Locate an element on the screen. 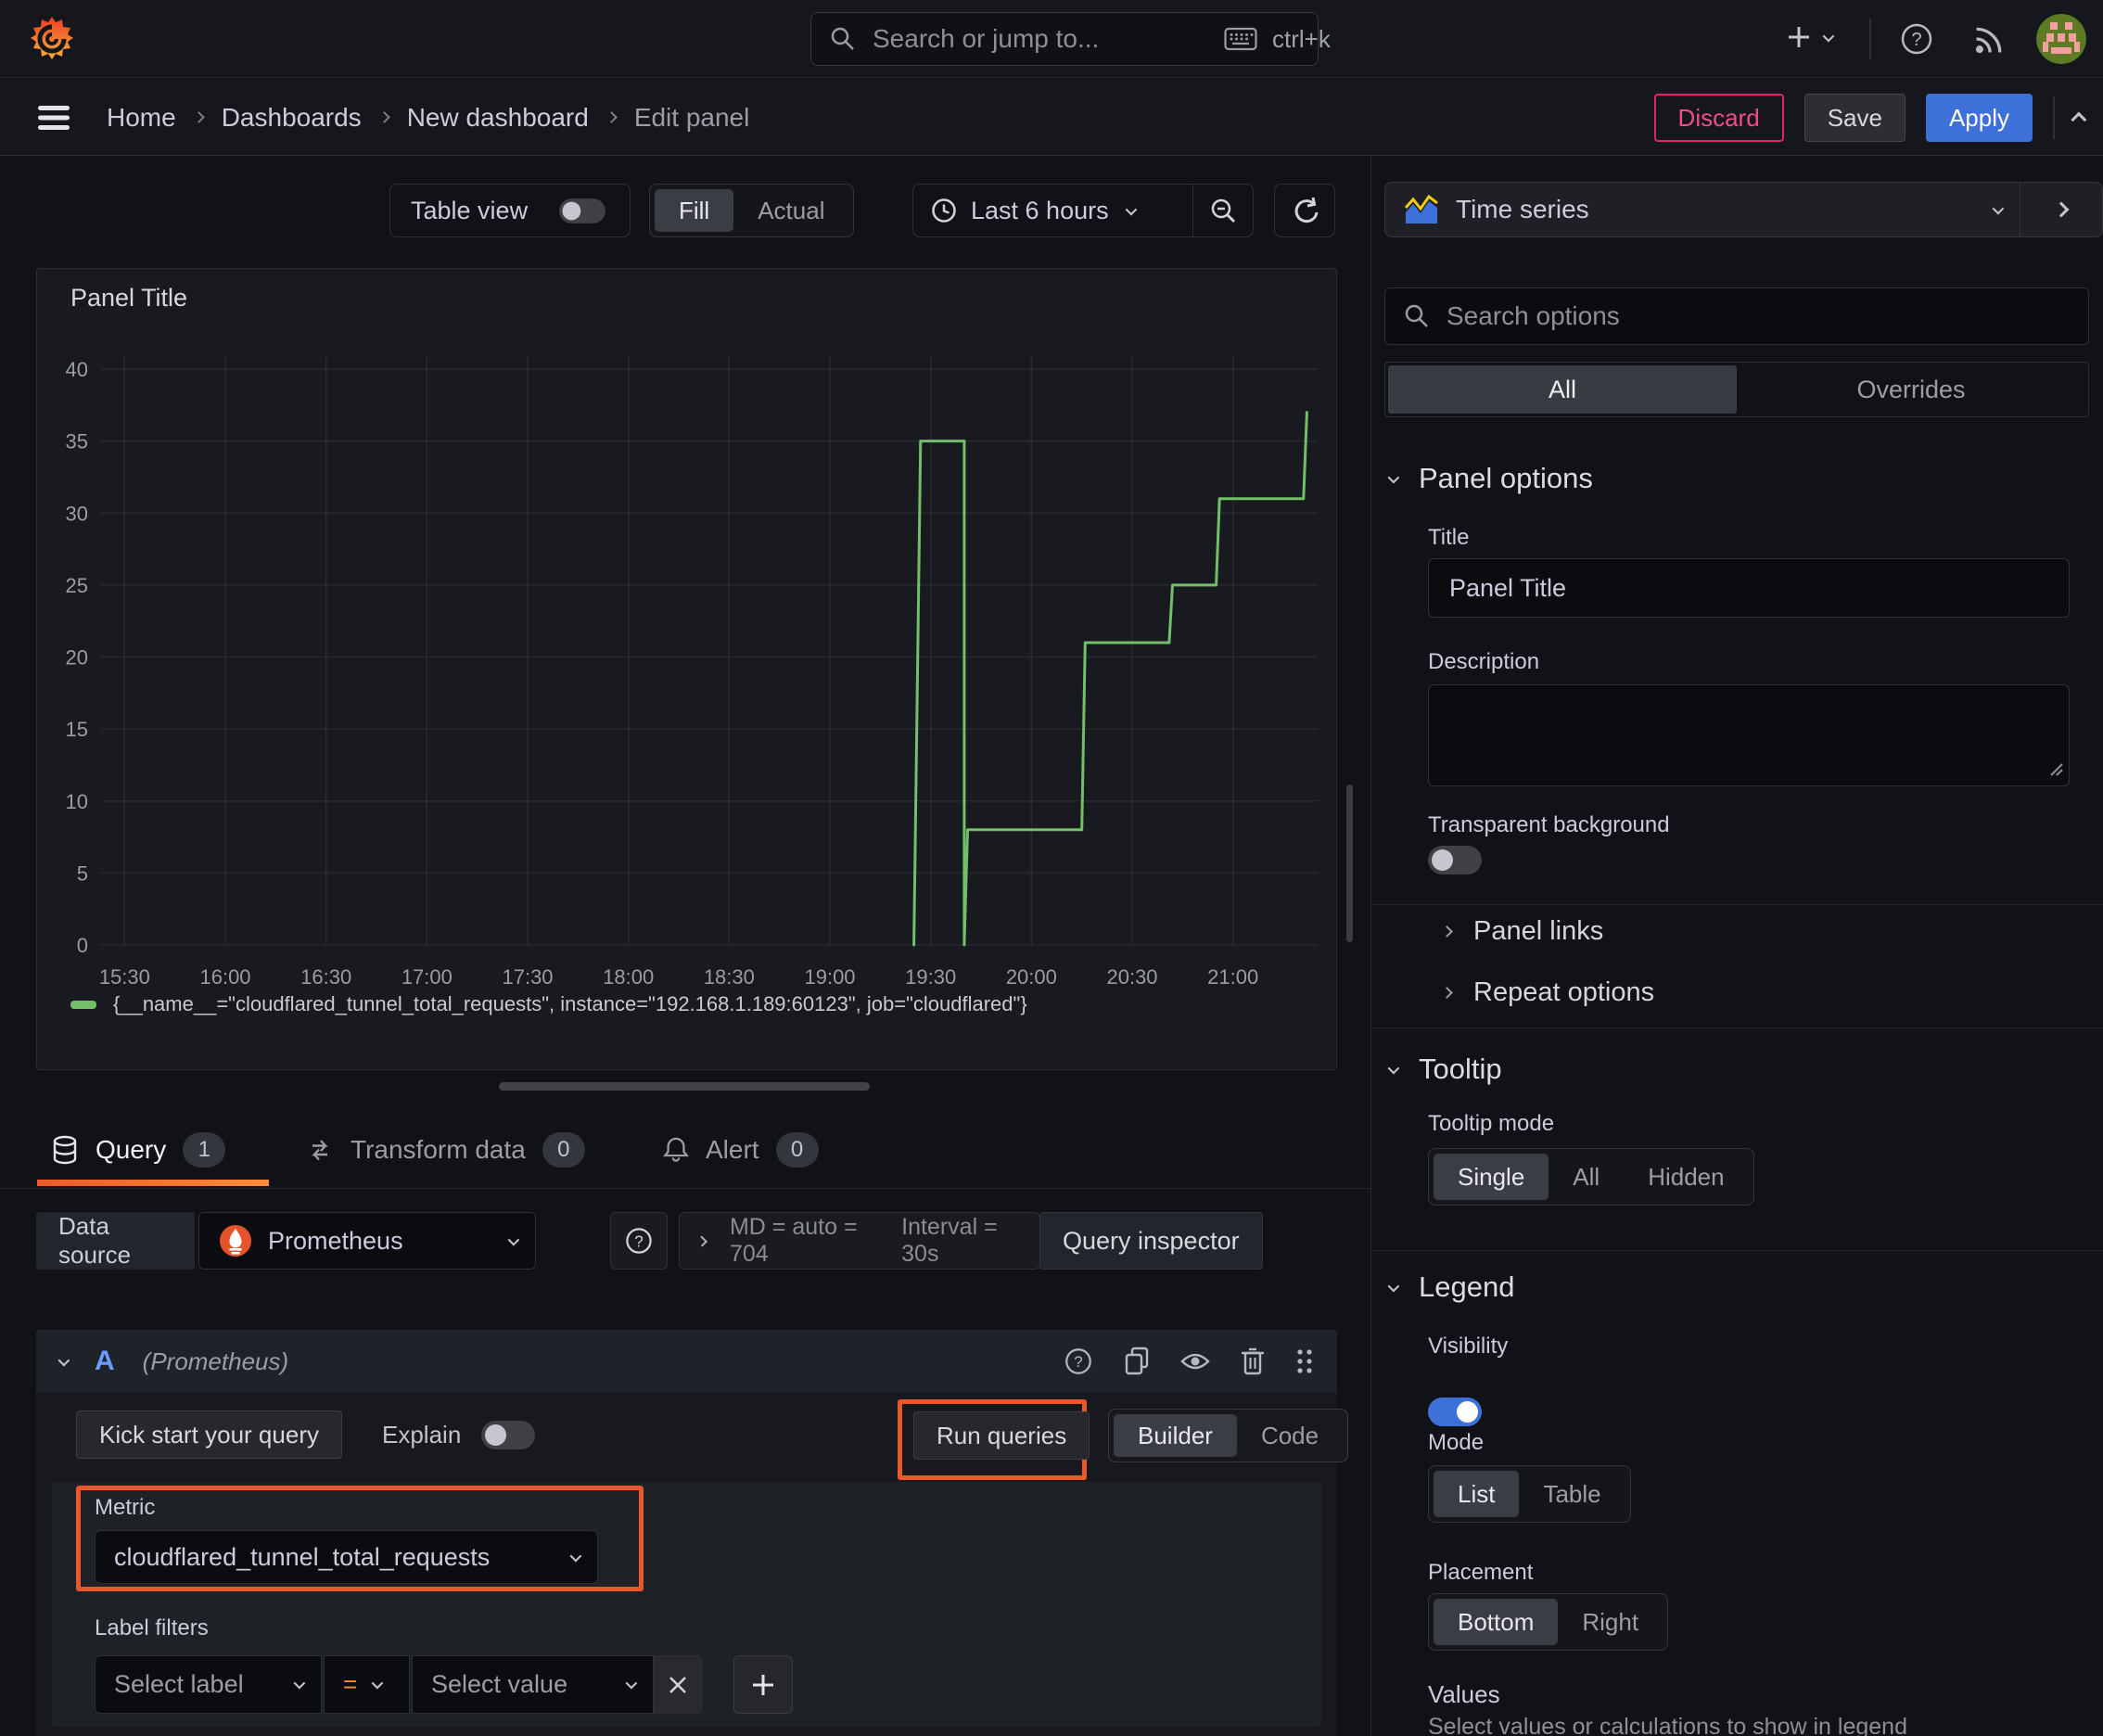 This screenshot has height=1736, width=2103. panel-title-field is located at coordinates (1749, 588).